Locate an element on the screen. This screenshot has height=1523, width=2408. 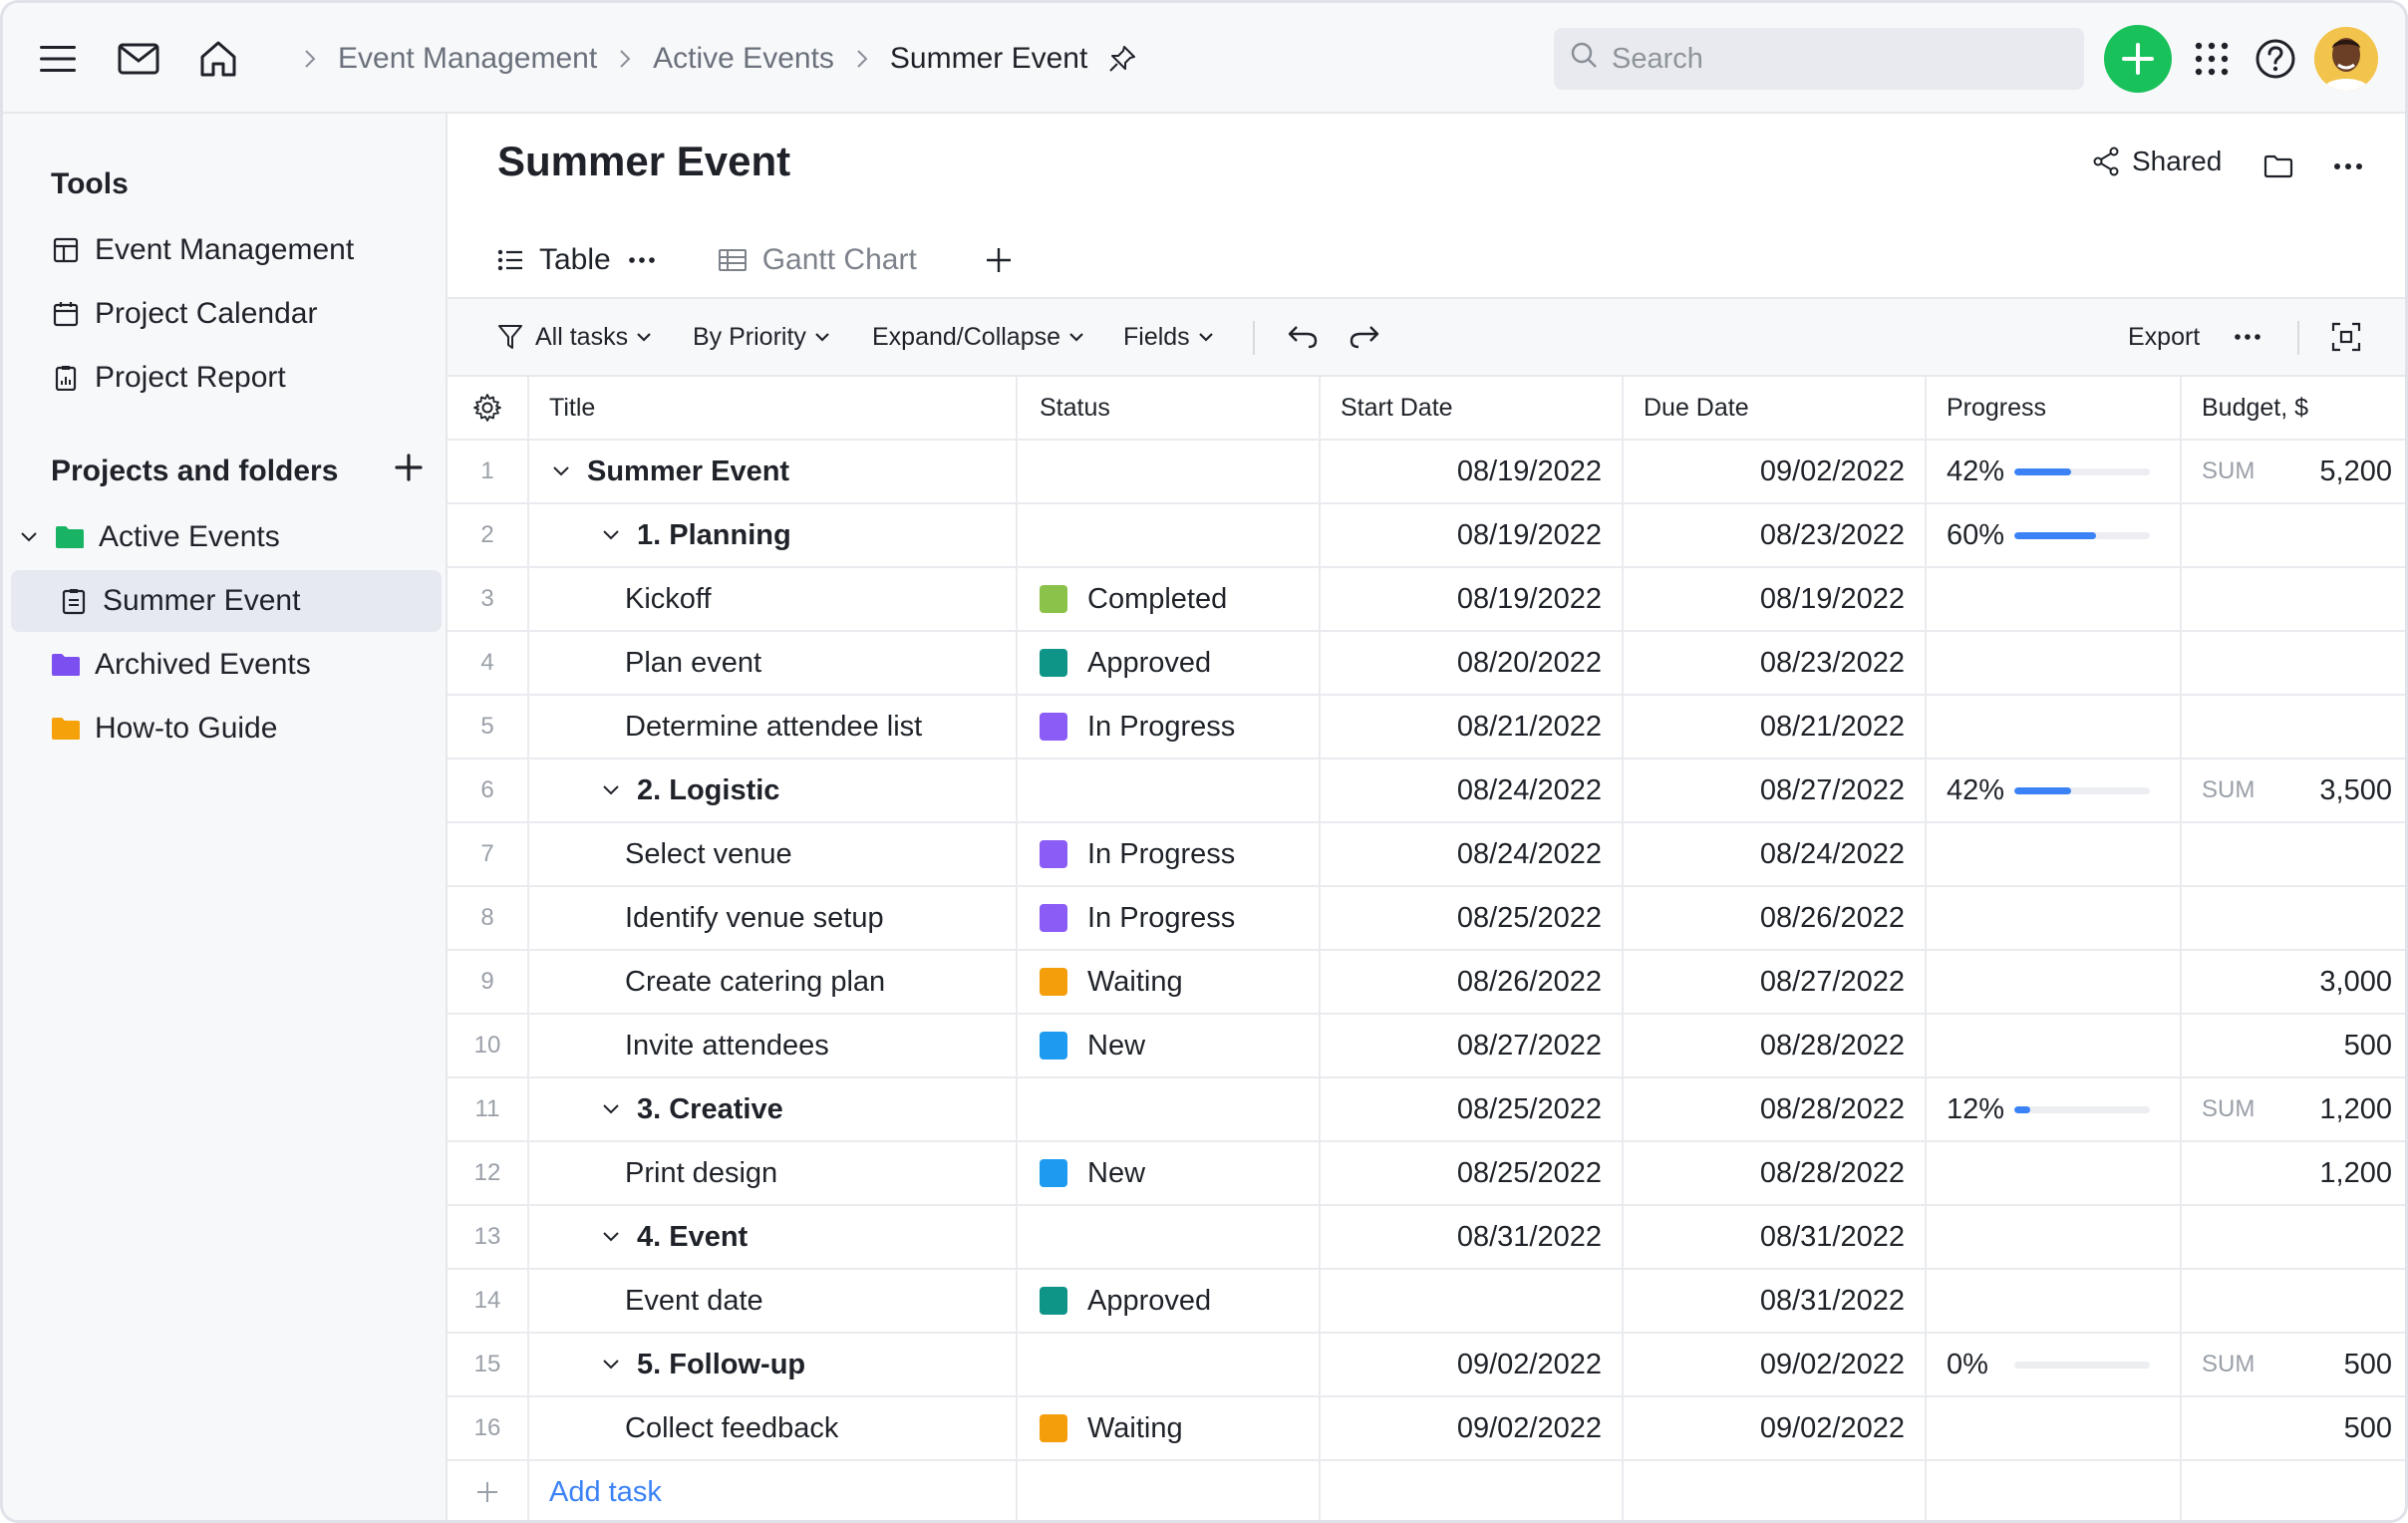
title-cell: 3. Creative is located at coordinates (773, 1109).